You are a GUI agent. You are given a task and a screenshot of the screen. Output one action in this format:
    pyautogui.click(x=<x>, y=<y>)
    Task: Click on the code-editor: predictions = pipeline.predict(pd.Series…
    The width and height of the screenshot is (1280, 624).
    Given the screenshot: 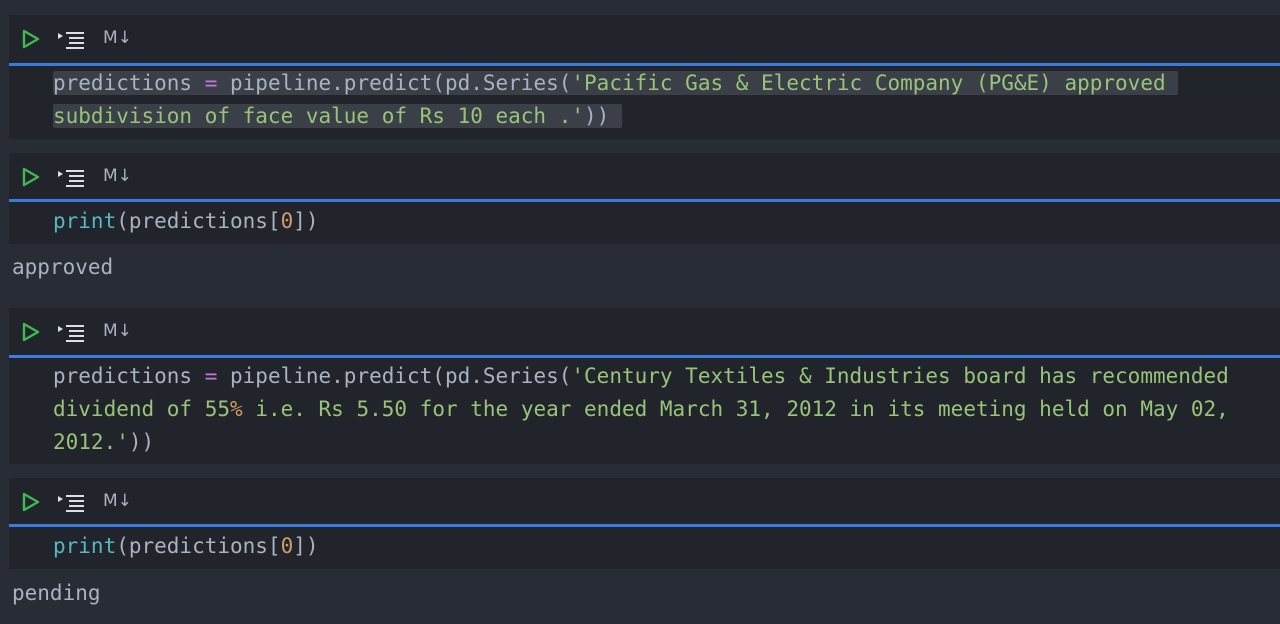 What is the action you would take?
    pyautogui.click(x=644, y=102)
    